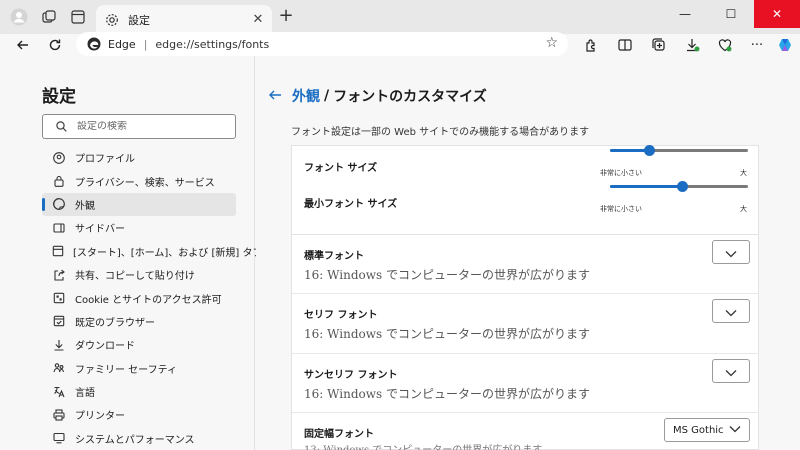 This screenshot has height=450, width=800. What do you see at coordinates (126, 370) in the screenshot?
I see `sidebar-item-label: ファミリー セーフティ` at bounding box center [126, 370].